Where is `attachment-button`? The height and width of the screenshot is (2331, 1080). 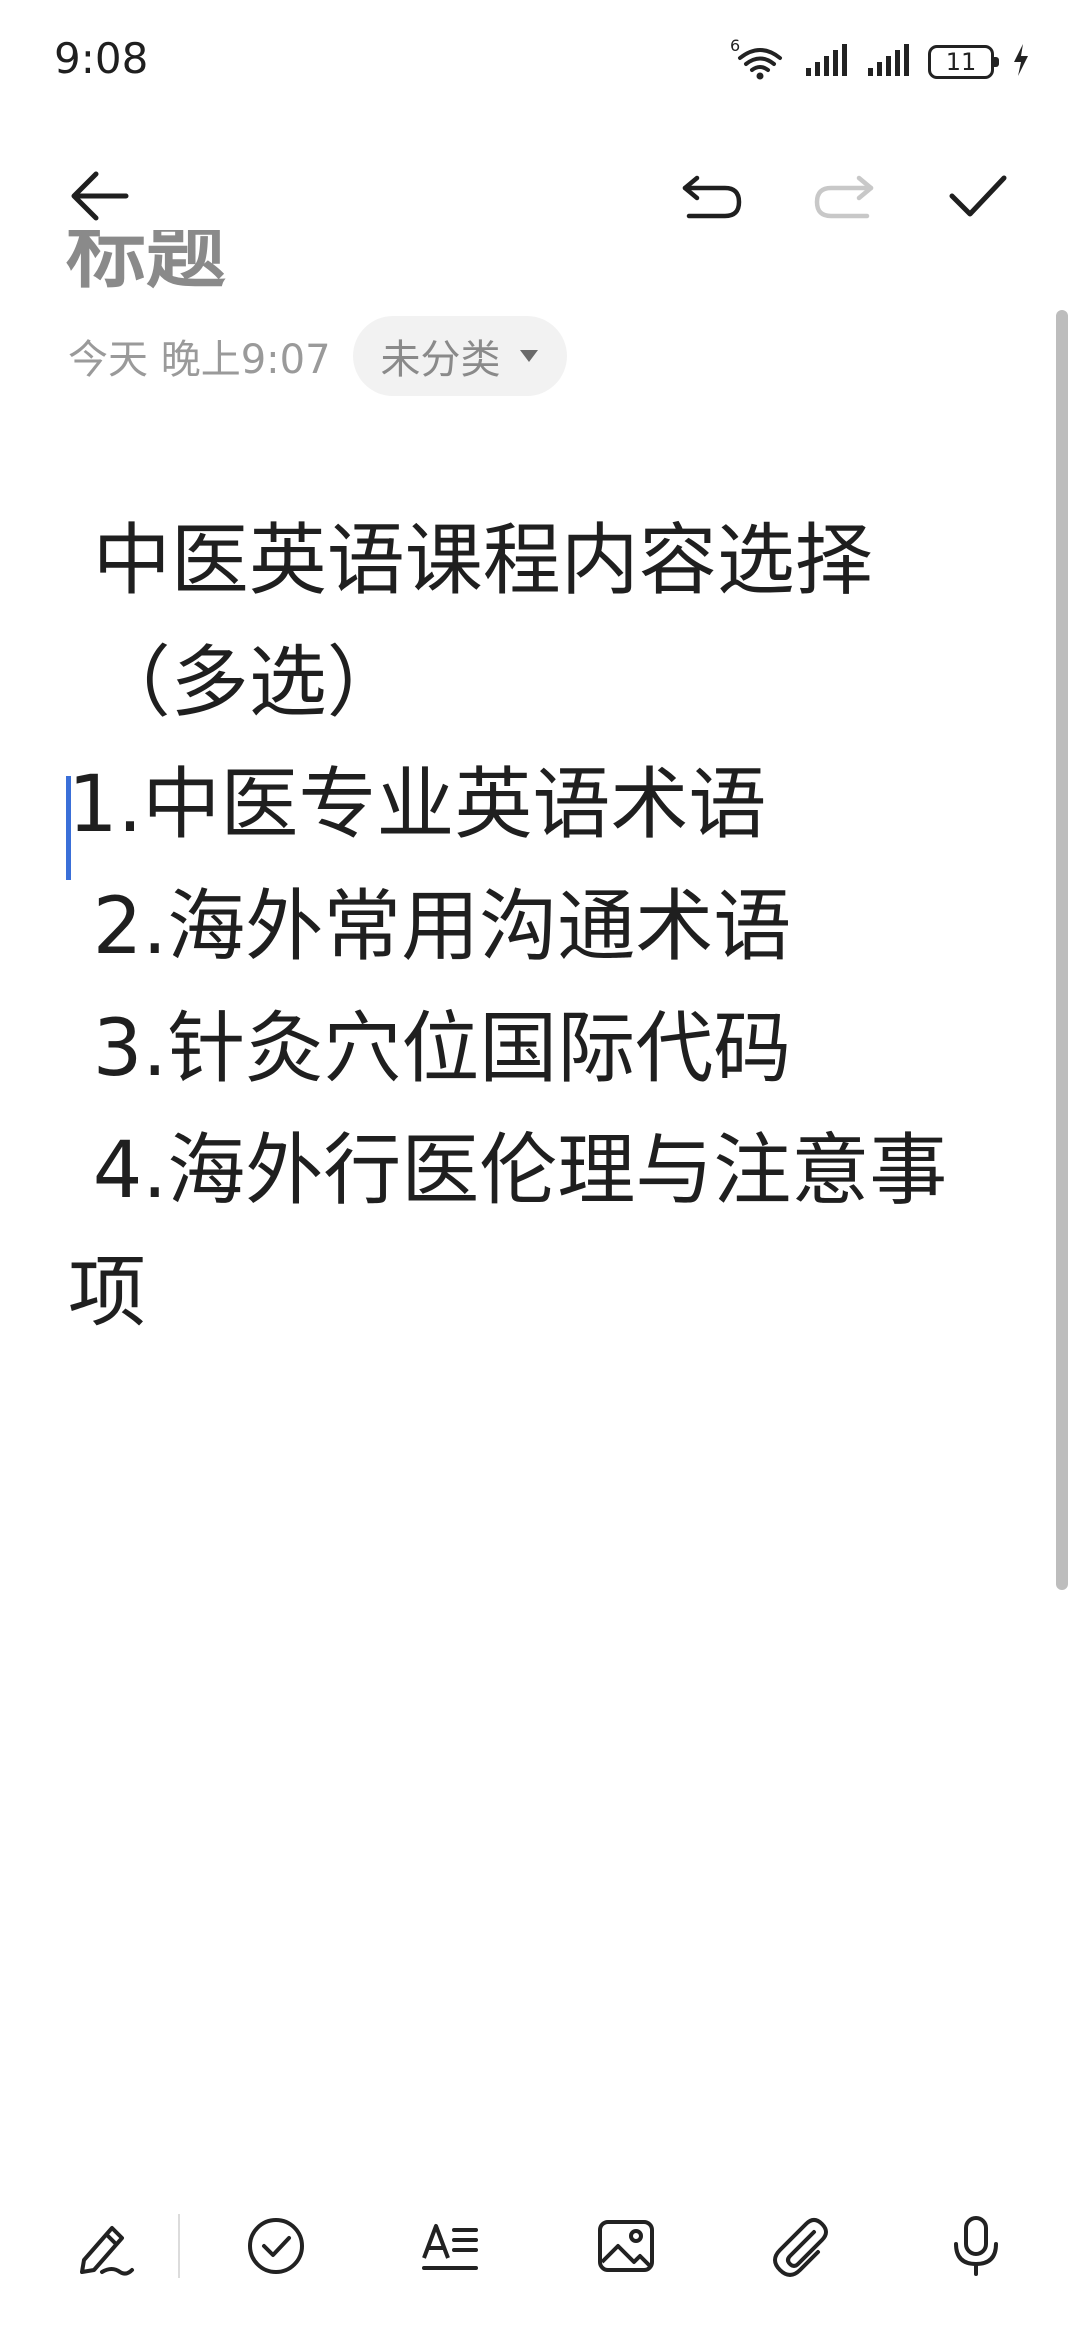 attachment-button is located at coordinates (800, 2246).